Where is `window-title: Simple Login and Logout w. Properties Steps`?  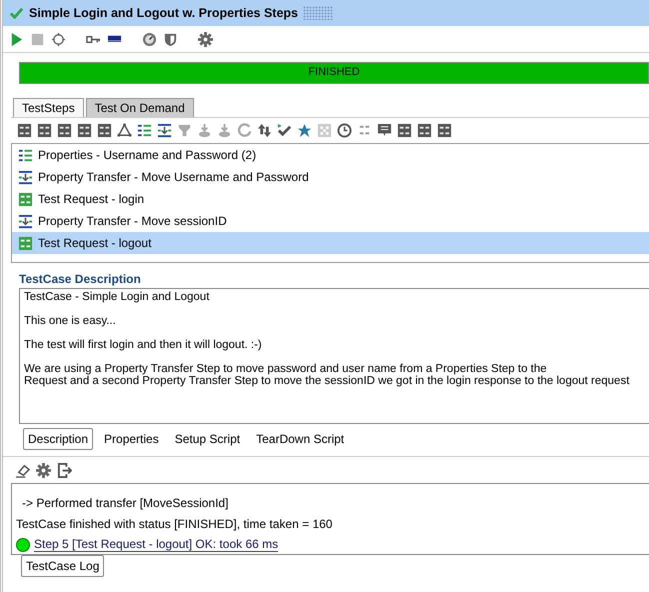 window-title: Simple Login and Logout w. Properties Steps is located at coordinates (163, 13).